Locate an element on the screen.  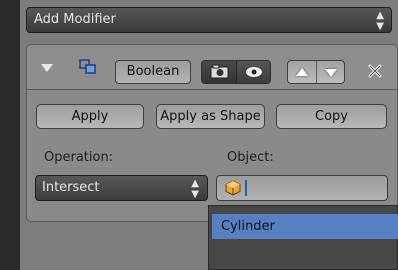
move-modifier-group is located at coordinates (316, 72).